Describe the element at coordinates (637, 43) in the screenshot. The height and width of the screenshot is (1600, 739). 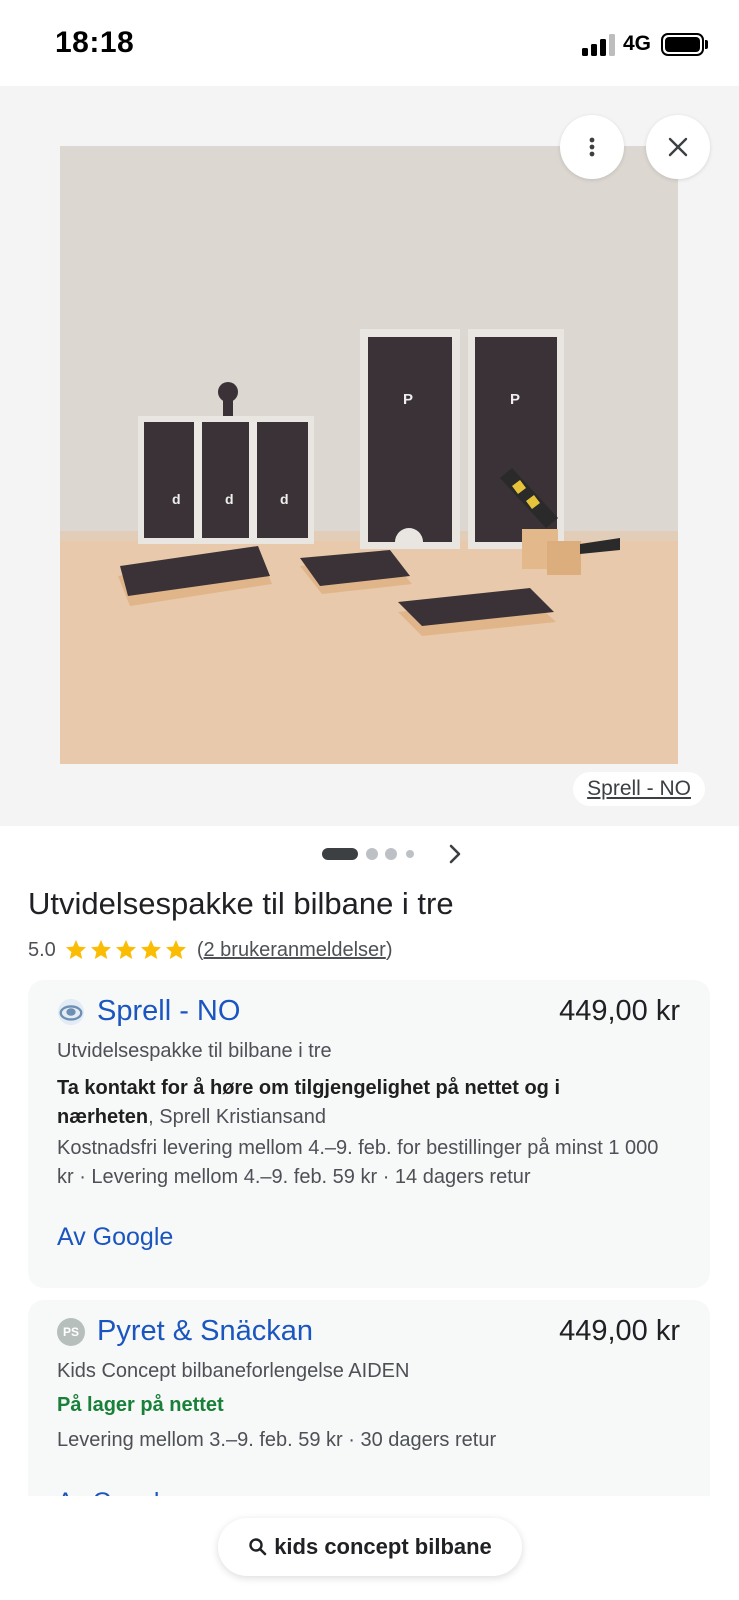
I see `network-type: 4G` at that location.